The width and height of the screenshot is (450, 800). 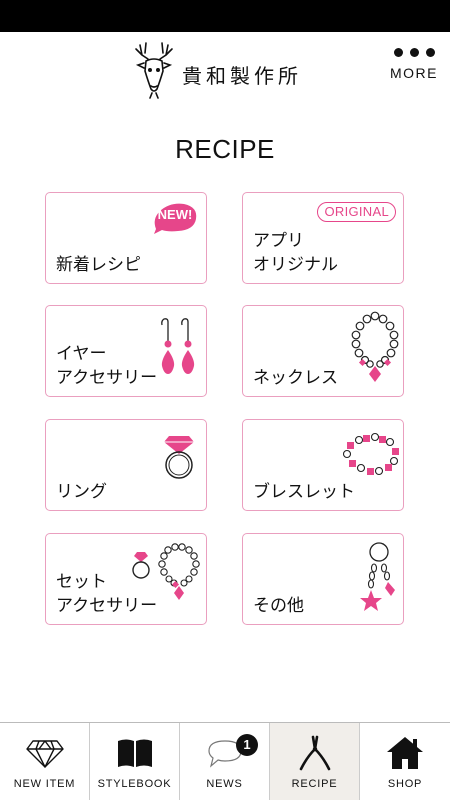 What do you see at coordinates (278, 606) in the screenshot?
I see `card-label: その他` at bounding box center [278, 606].